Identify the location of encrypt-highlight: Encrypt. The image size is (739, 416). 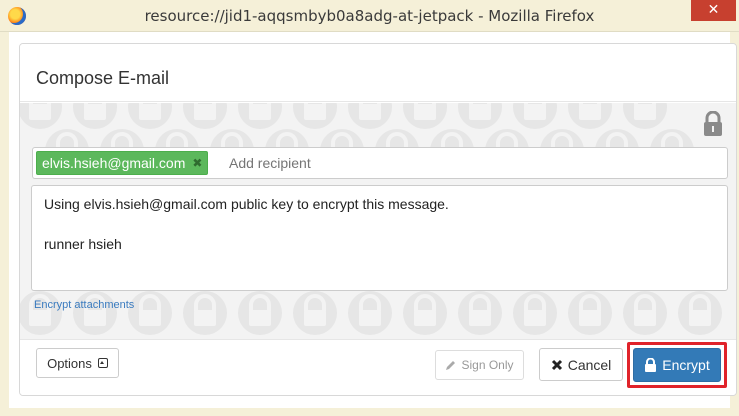
(677, 365).